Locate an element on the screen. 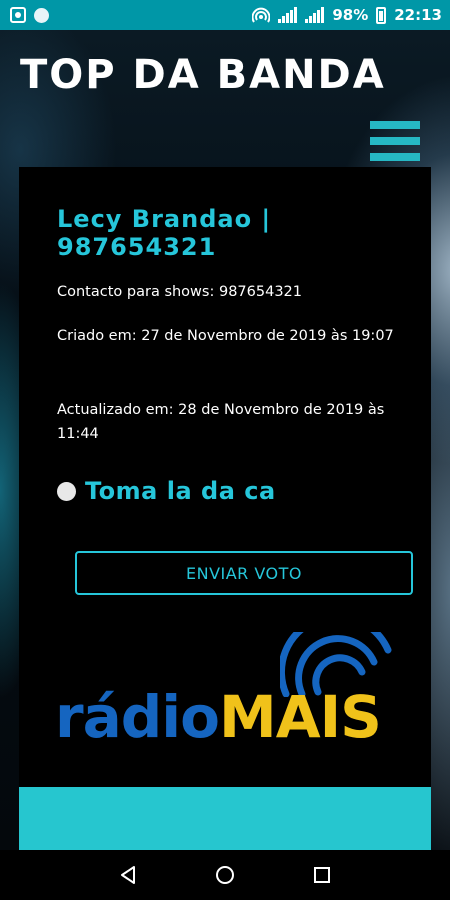 The height and width of the screenshot is (900, 450). logo-text-mais: MAIS is located at coordinates (300, 717).